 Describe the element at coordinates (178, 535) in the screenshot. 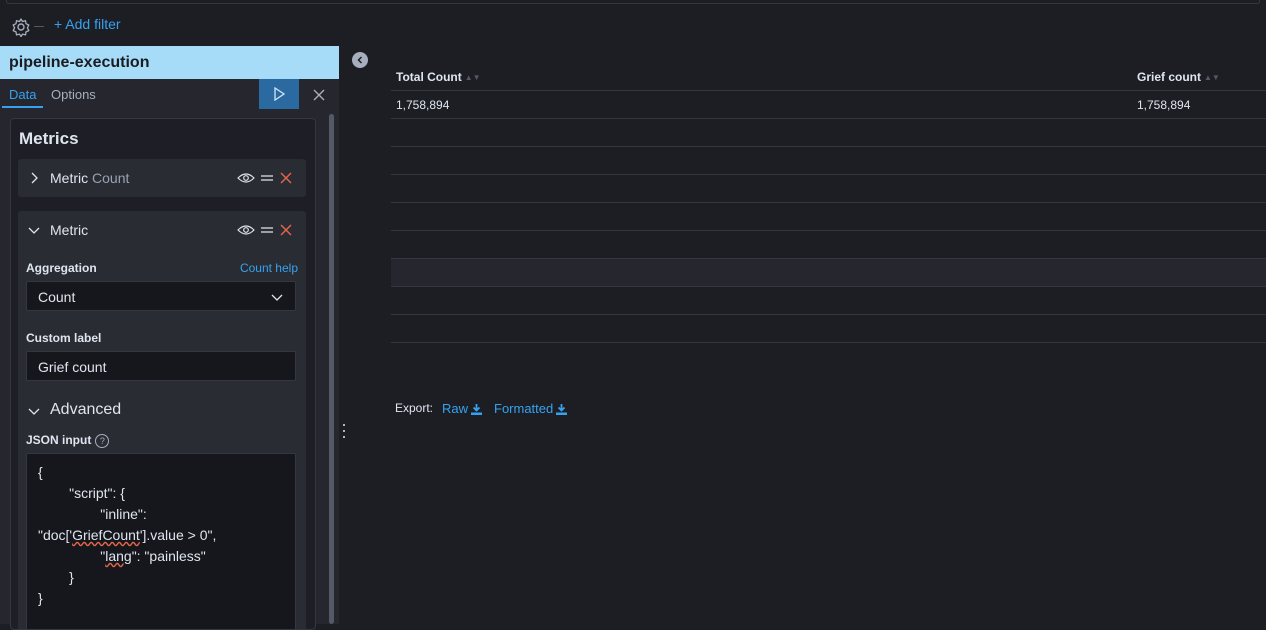

I see `json-fragment: '].value > 0",` at that location.